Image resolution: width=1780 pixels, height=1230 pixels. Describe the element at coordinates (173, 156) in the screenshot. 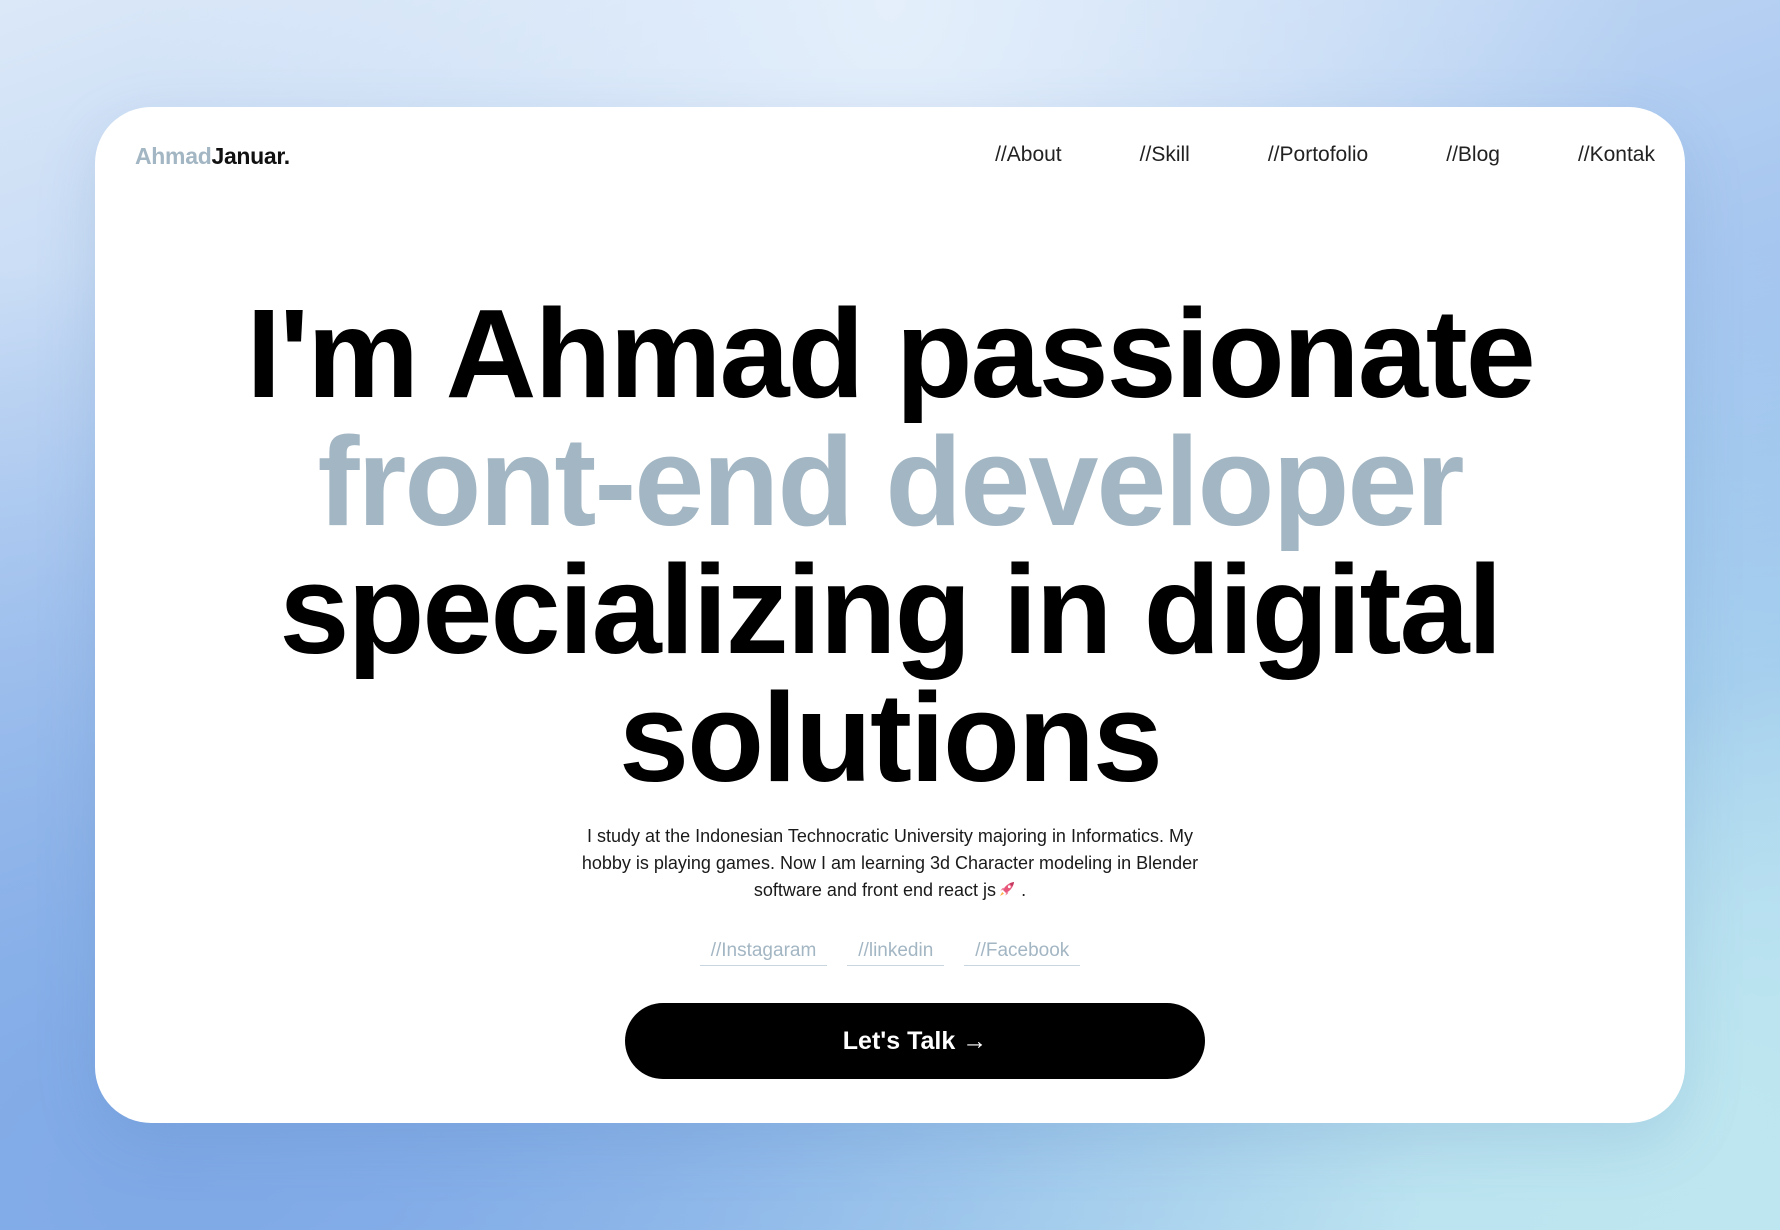

I see `logo-first-name: Ahmad` at that location.